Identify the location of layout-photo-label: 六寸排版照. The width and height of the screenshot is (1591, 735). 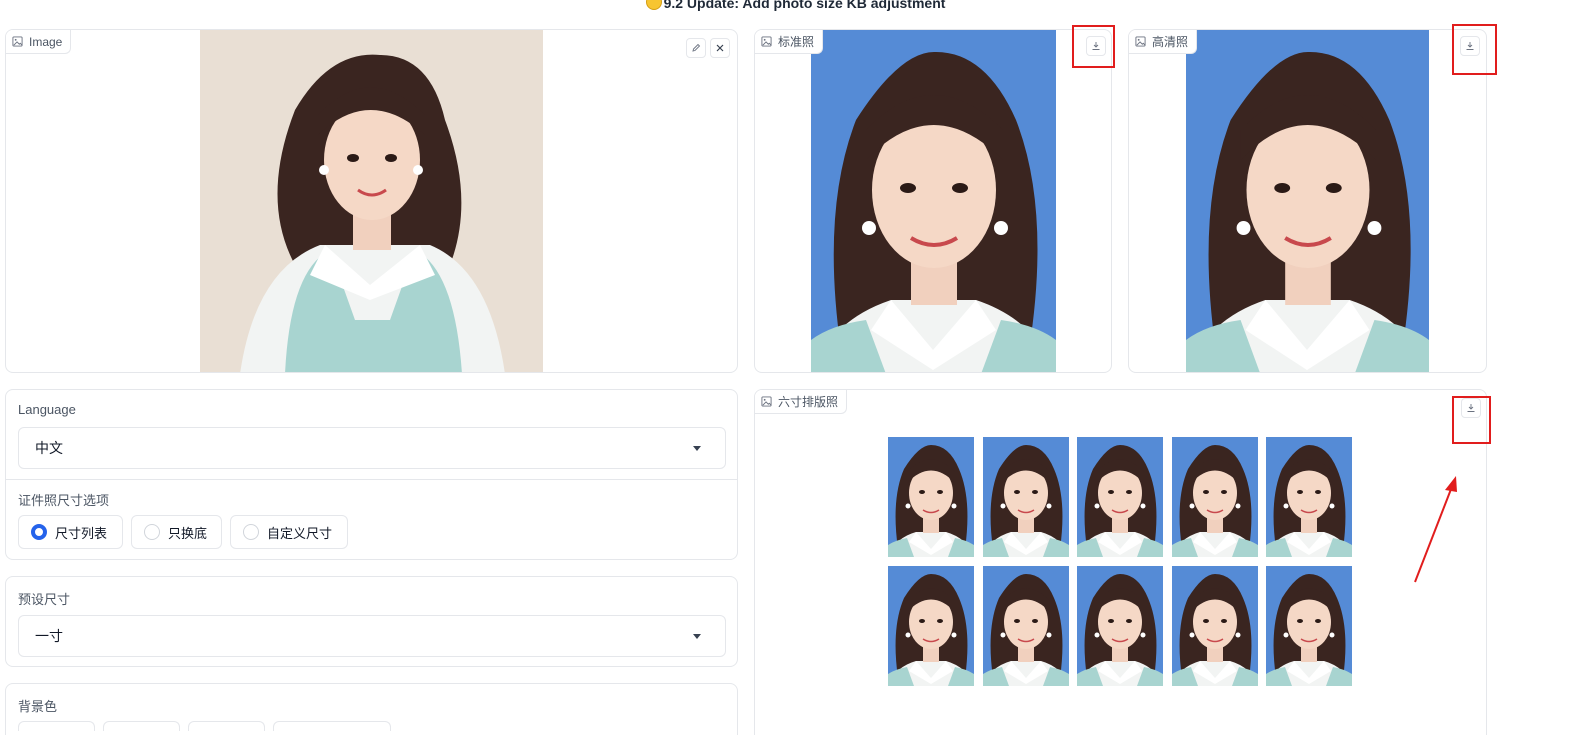
(801, 402).